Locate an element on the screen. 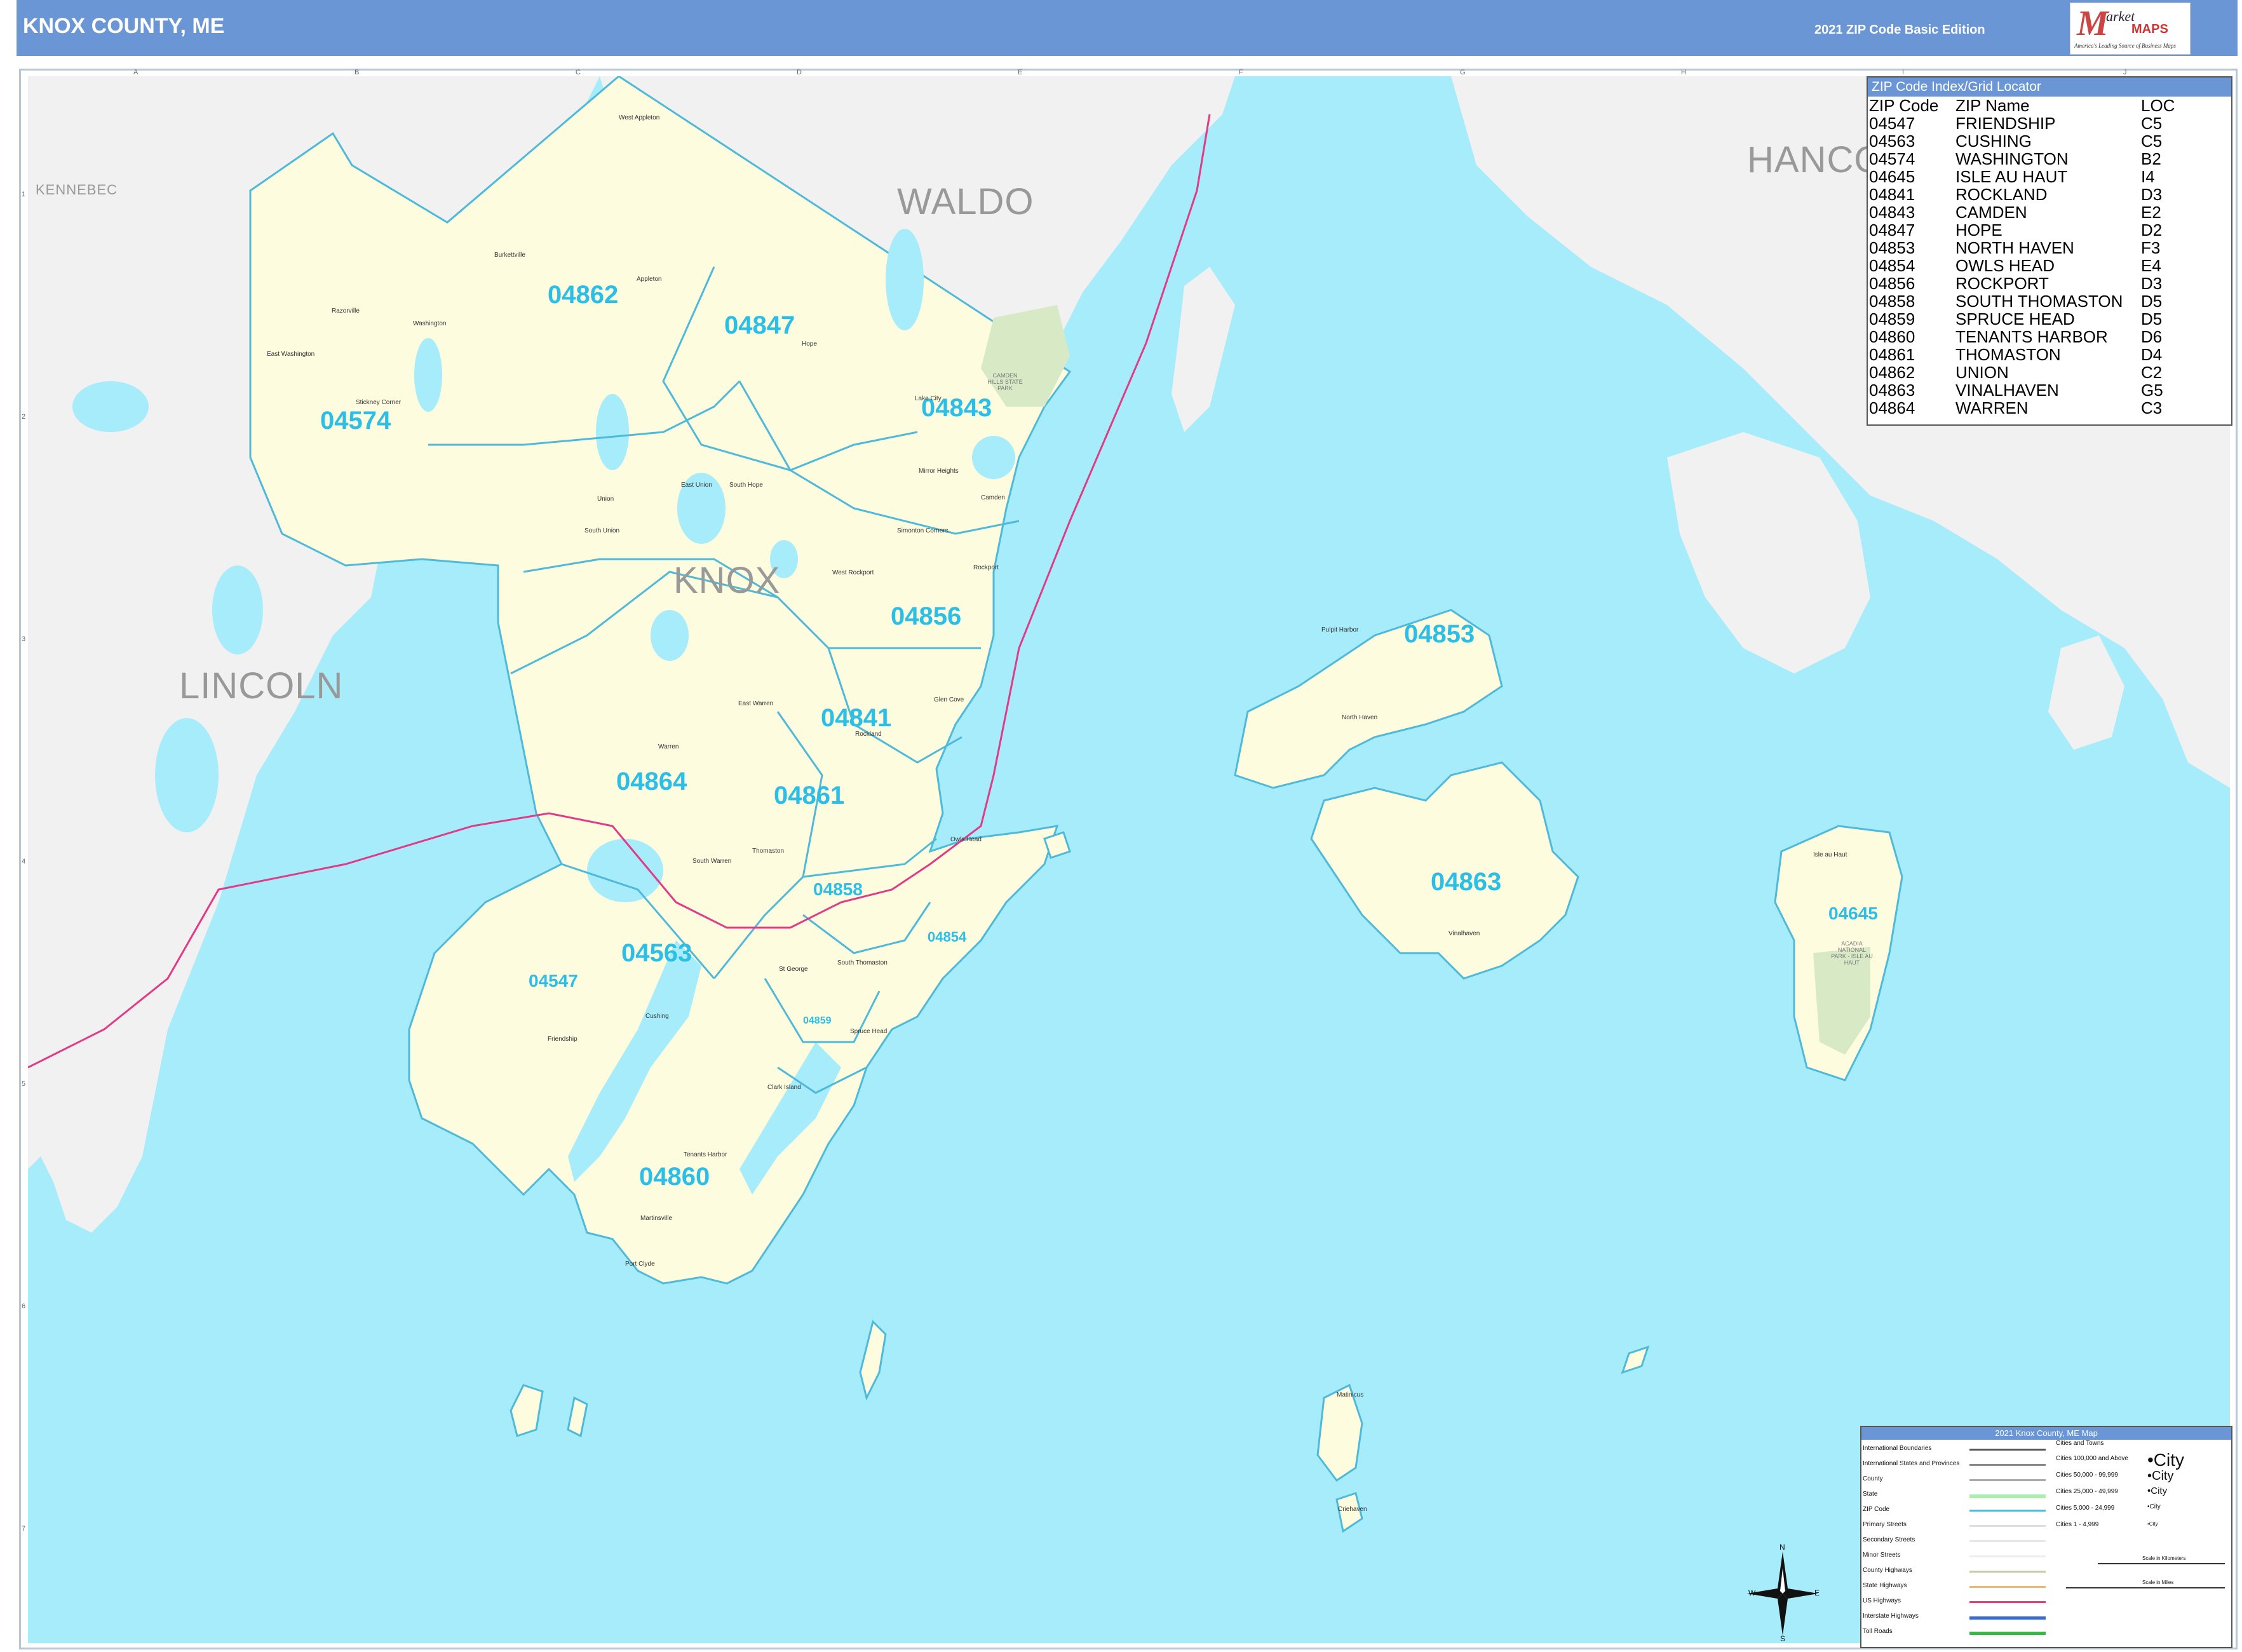  zip-index-name: ISLE AU HAUT is located at coordinates (2011, 177).